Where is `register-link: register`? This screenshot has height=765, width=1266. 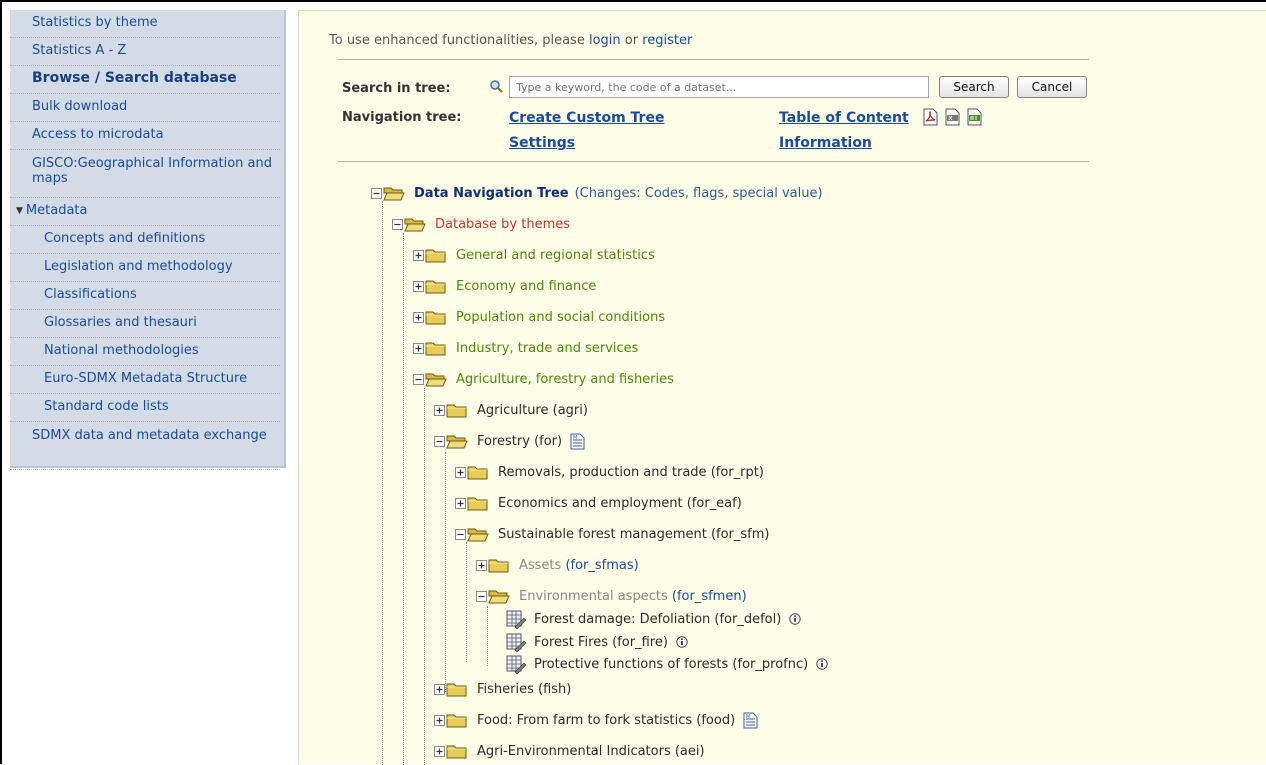
register-link: register is located at coordinates (667, 40).